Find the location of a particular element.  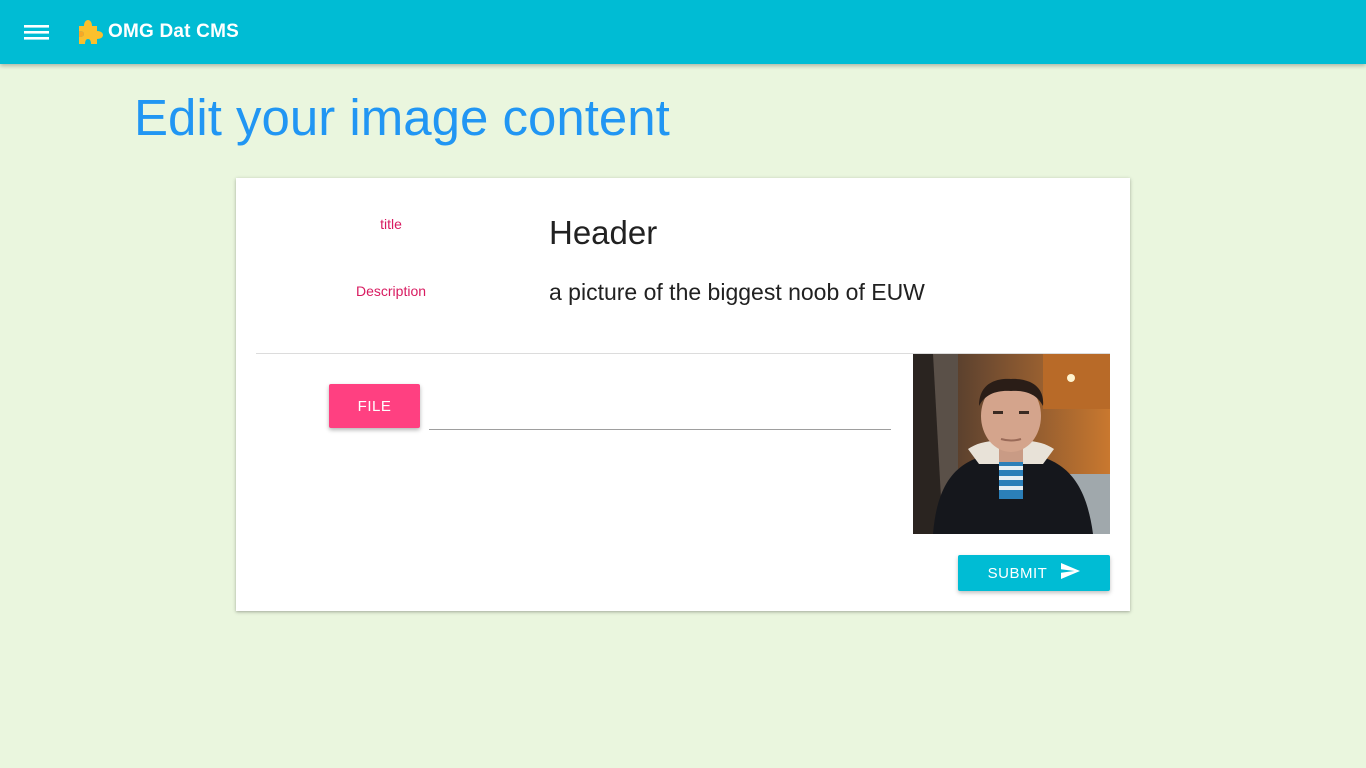

submit-button: SUBMIT is located at coordinates (1034, 573).